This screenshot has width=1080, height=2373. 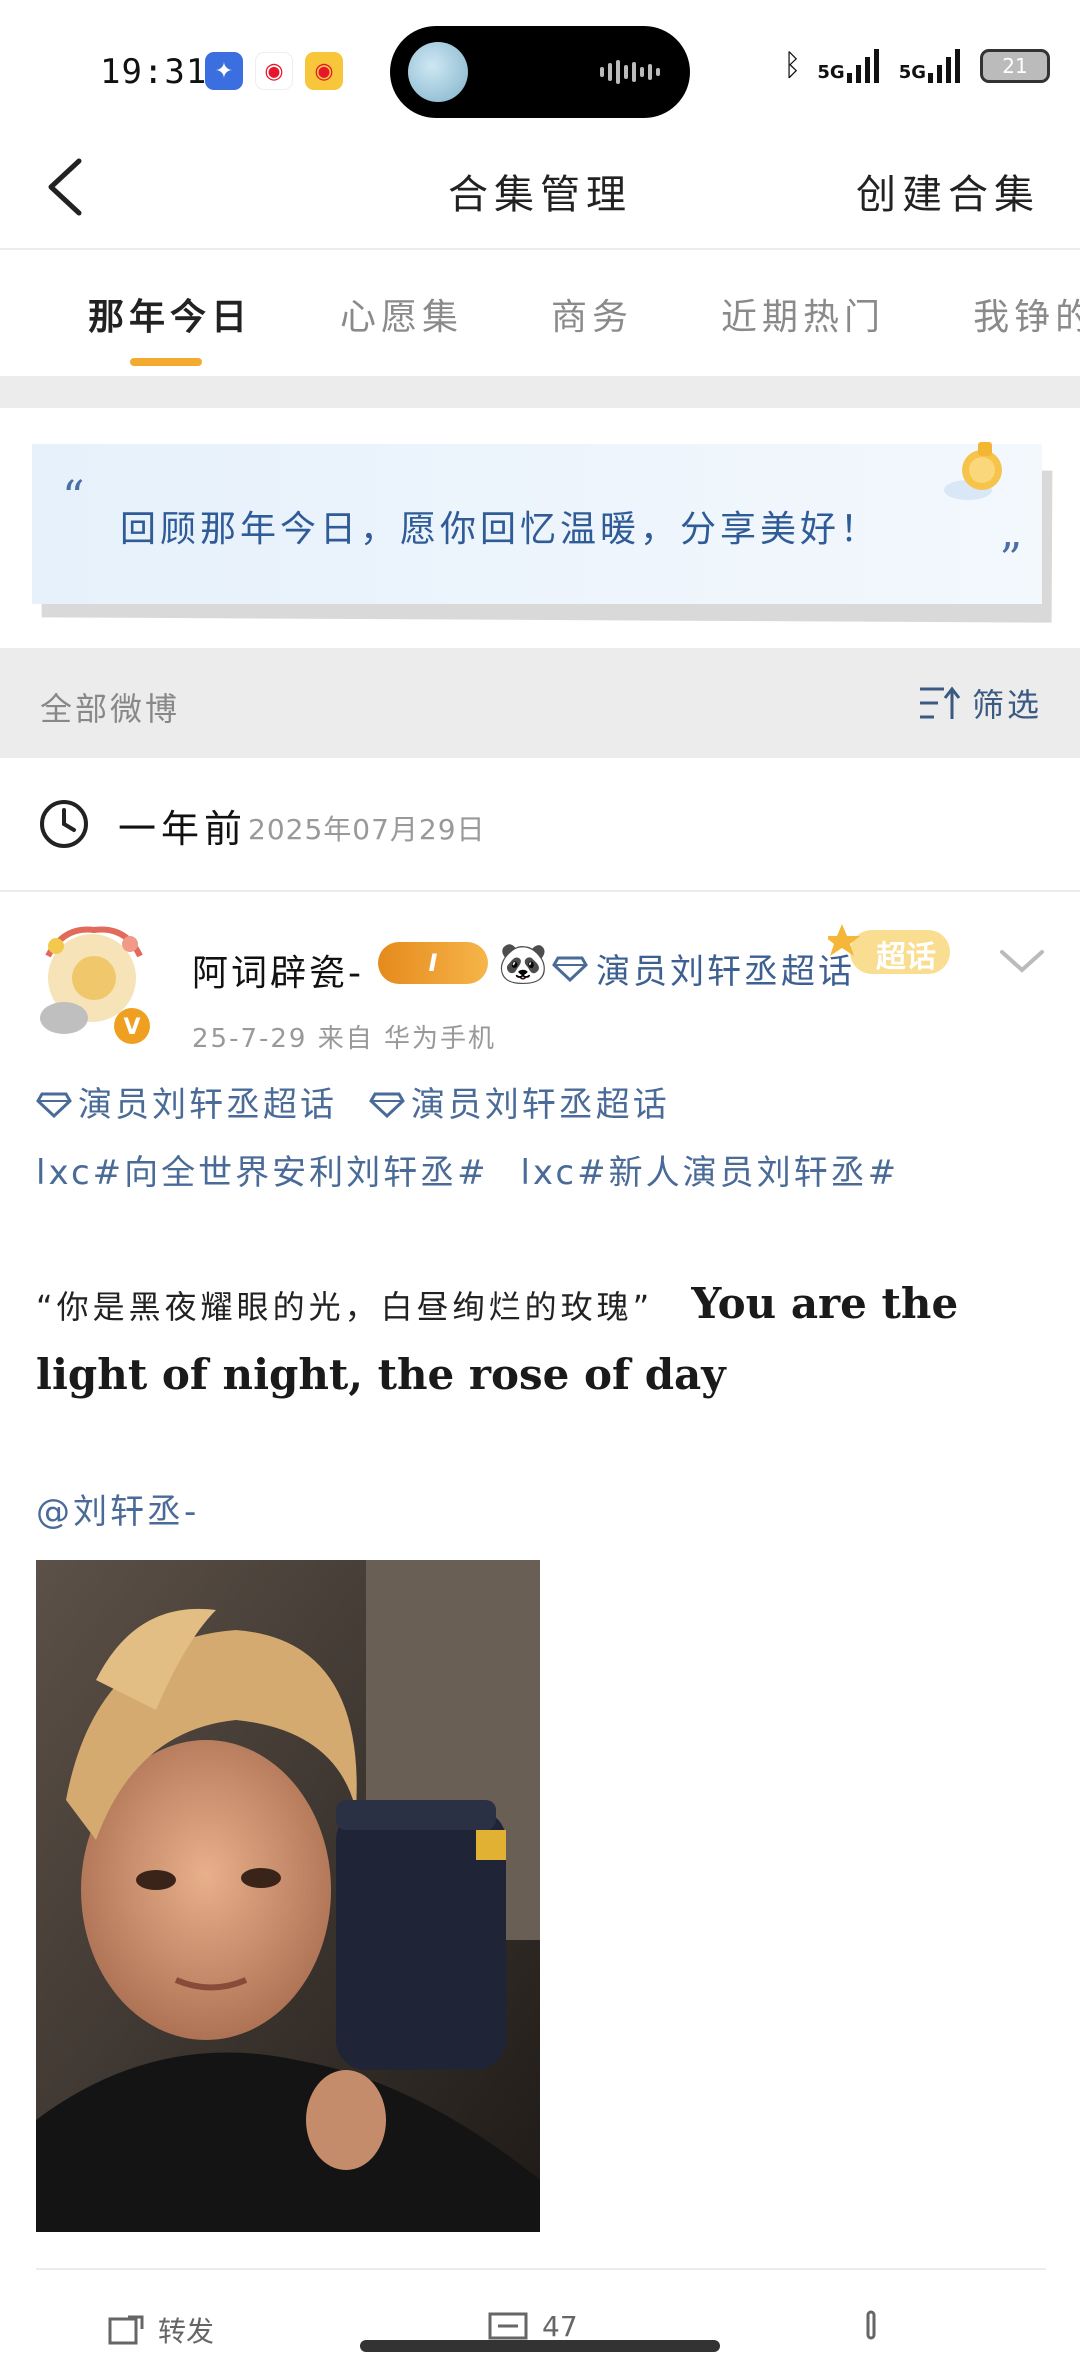 What do you see at coordinates (709, 1173) in the screenshot?
I see `hashtag: lxc#新人演员刘轩丞#` at bounding box center [709, 1173].